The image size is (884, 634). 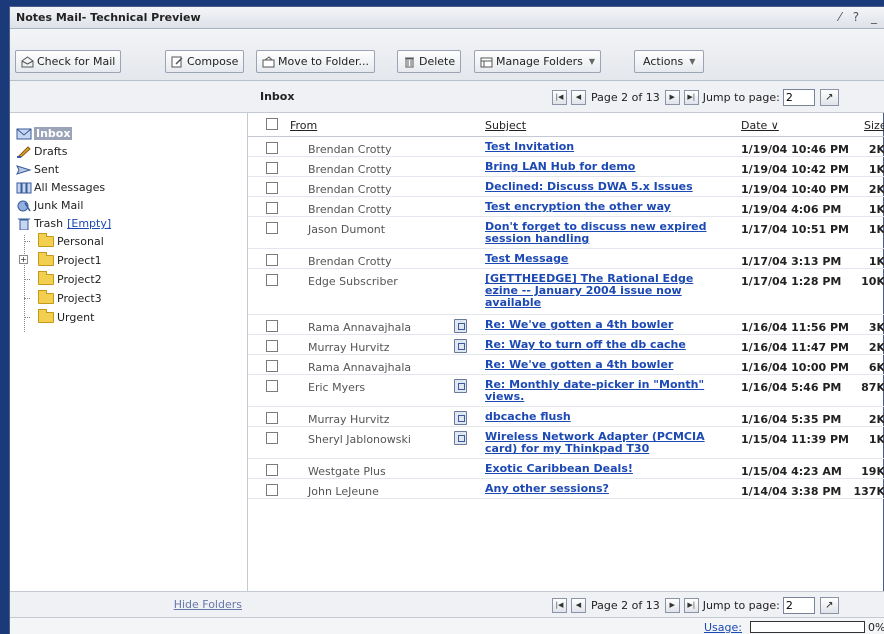 I want to click on message-subject-link: Any other sessions?, so click(x=605, y=489).